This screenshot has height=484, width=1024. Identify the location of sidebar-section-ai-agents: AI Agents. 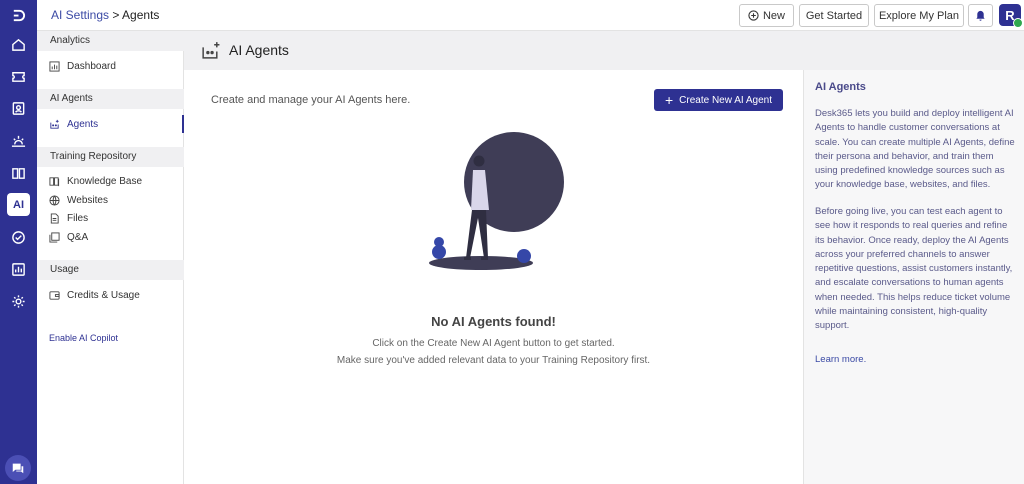
(110, 99).